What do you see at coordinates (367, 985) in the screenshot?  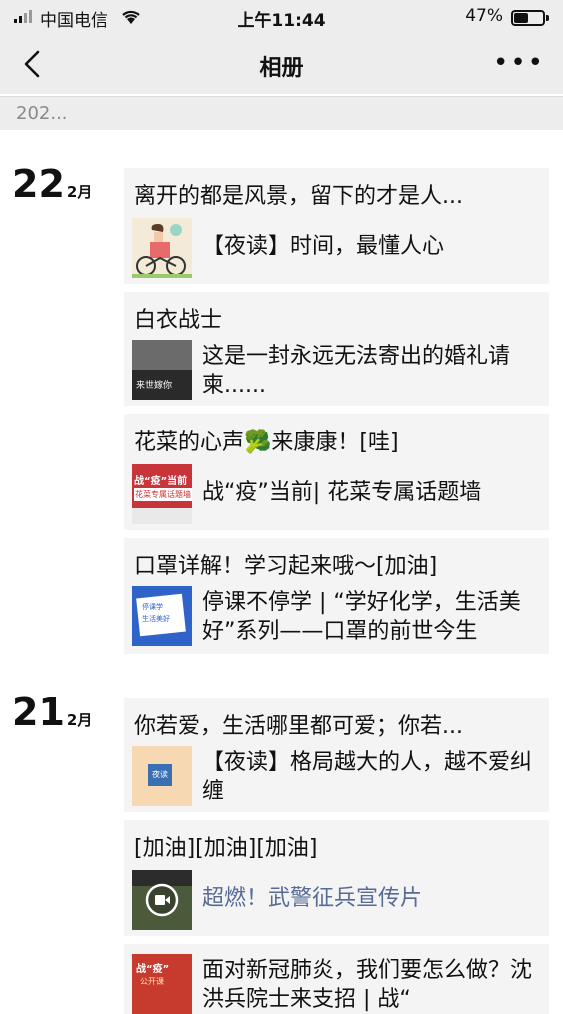 I see `link-title: 面对新冠肺炎，我们要怎么做？沈洪兵院士来支招 | 战“` at bounding box center [367, 985].